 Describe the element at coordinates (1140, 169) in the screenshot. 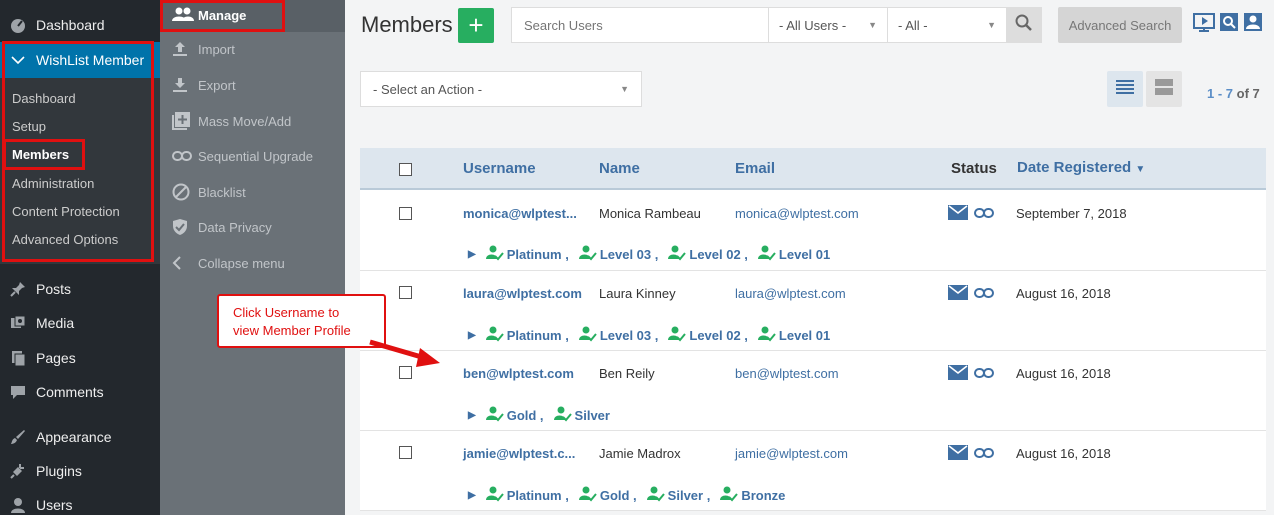

I see `sort-desc-icon: ▼` at that location.